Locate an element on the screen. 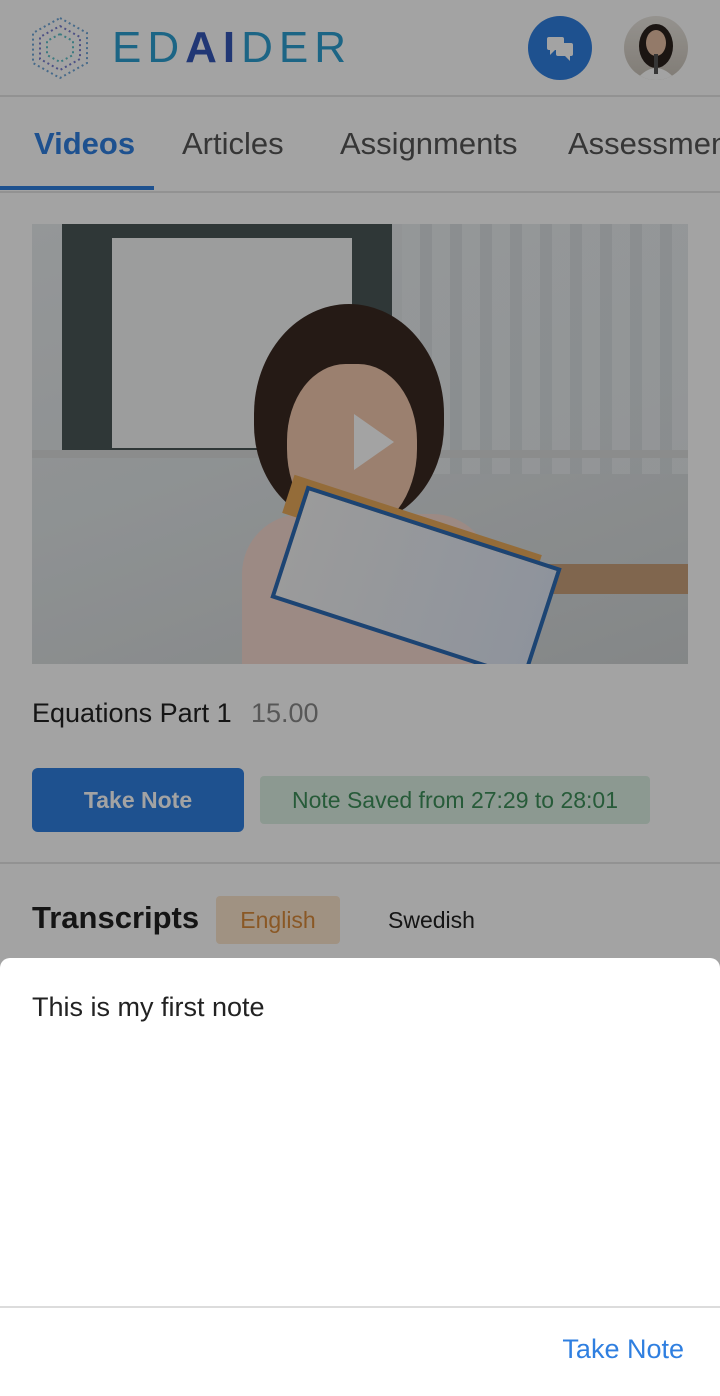 The width and height of the screenshot is (720, 1396). sheet-divider is located at coordinates (360, 1307).